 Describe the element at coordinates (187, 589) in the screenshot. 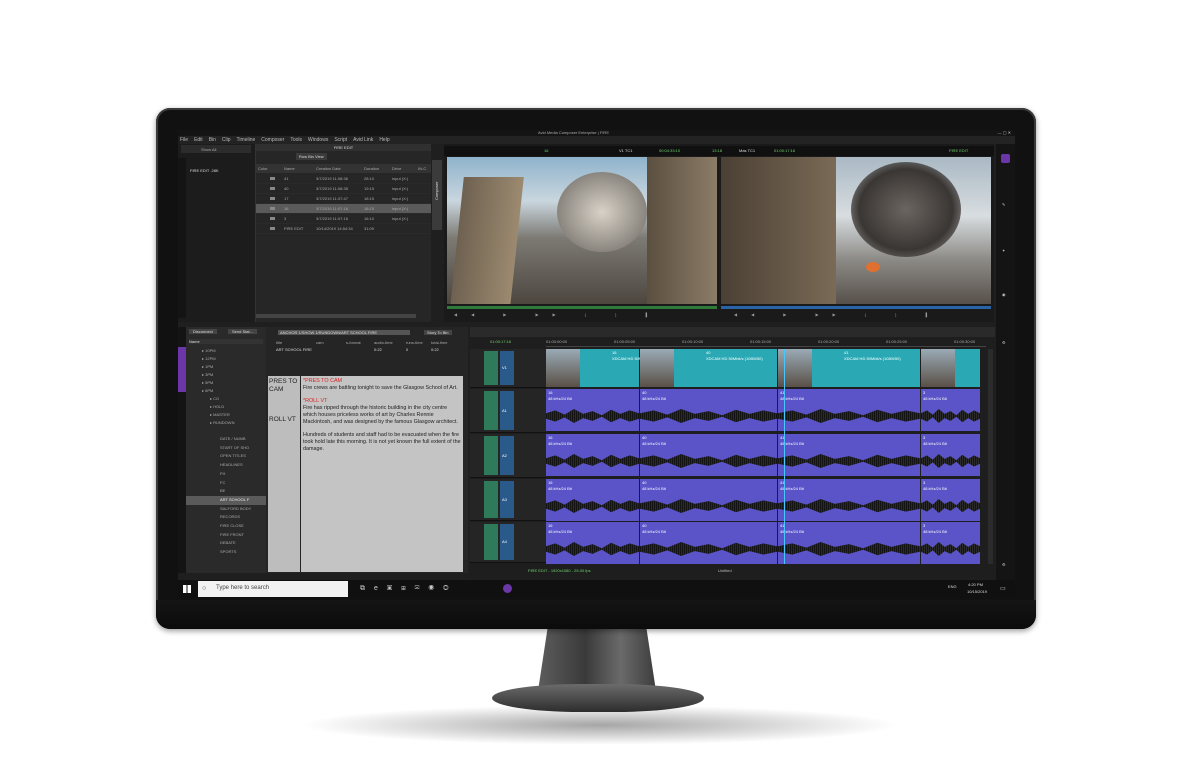

I see `windows-start-icon` at that location.